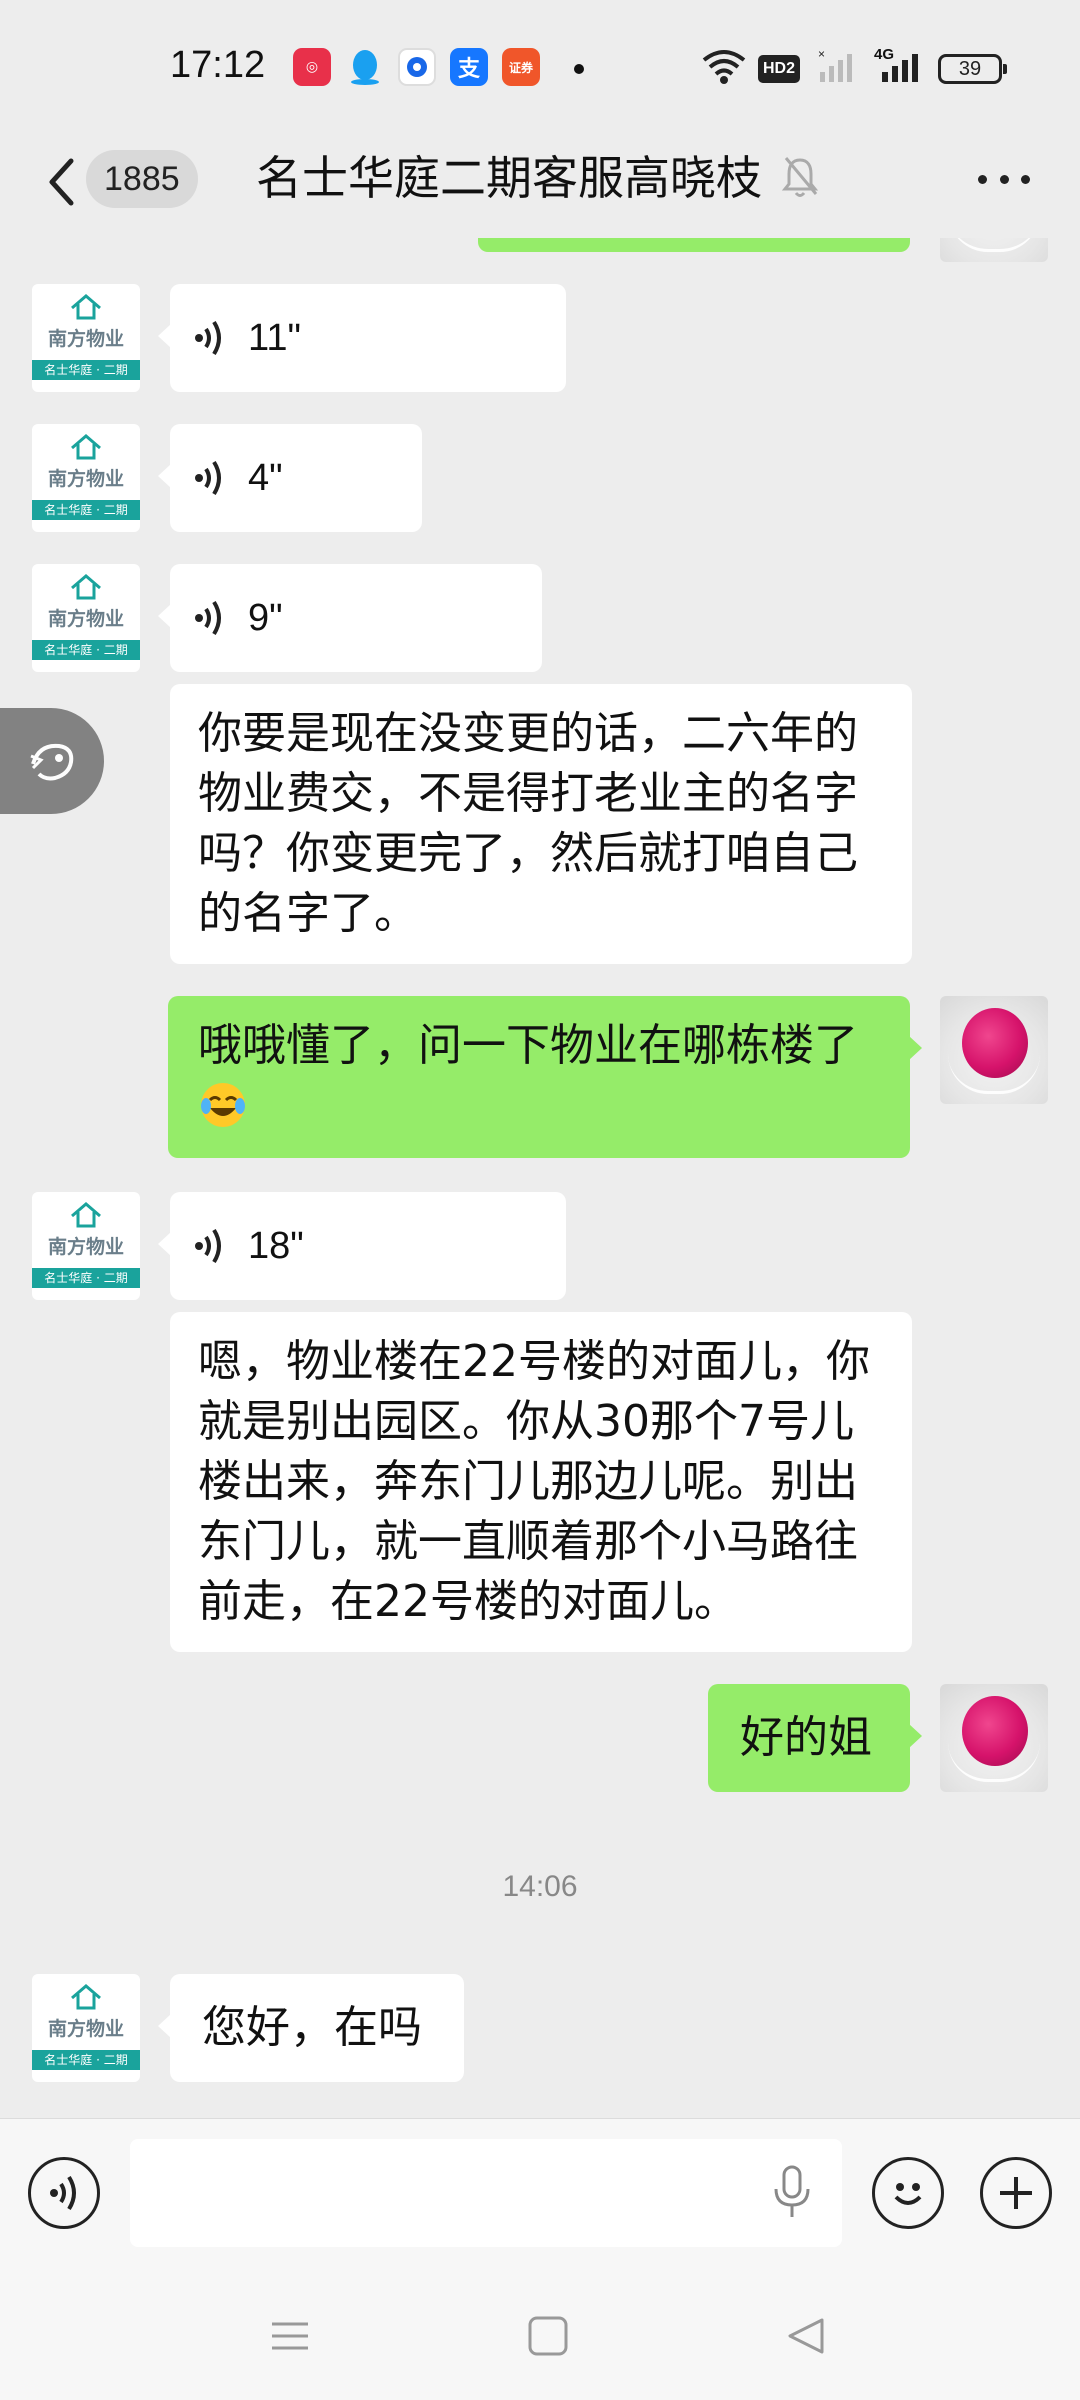 This screenshot has width=1080, height=2400. I want to click on chevron-left-icon, so click(61, 182).